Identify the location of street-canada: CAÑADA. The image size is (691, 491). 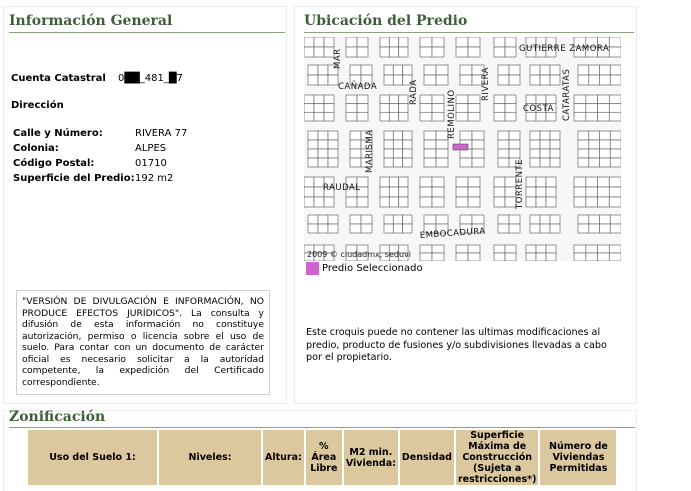
(357, 86).